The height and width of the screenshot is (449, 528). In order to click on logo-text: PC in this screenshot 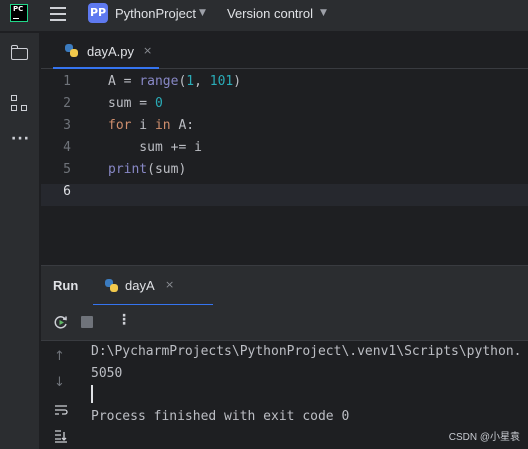, I will do `click(18, 9)`.